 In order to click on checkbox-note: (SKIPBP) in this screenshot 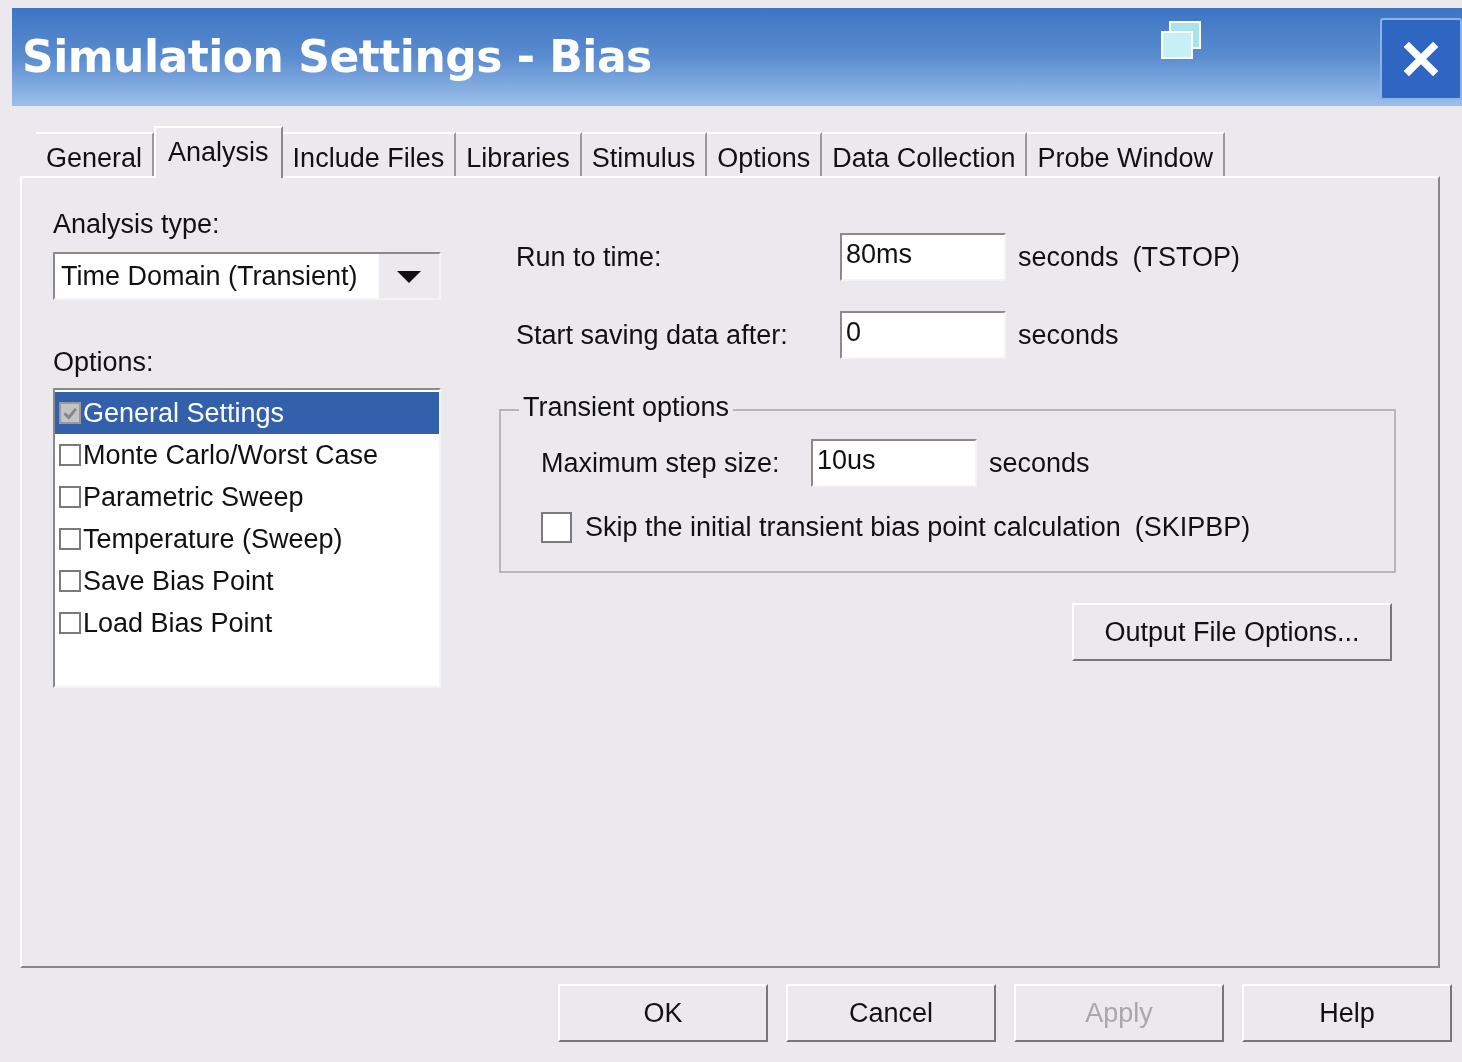, I will do `click(1192, 527)`.